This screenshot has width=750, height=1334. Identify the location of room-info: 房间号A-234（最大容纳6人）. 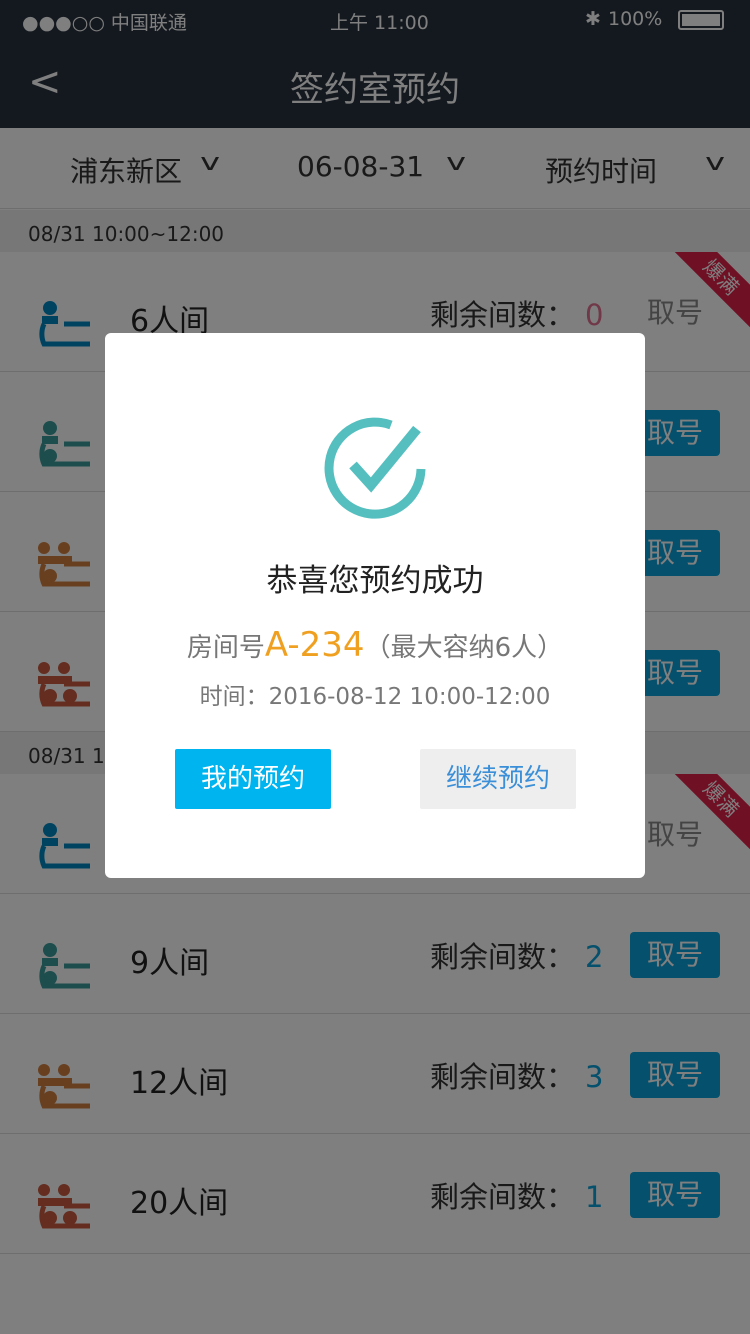
(375, 645).